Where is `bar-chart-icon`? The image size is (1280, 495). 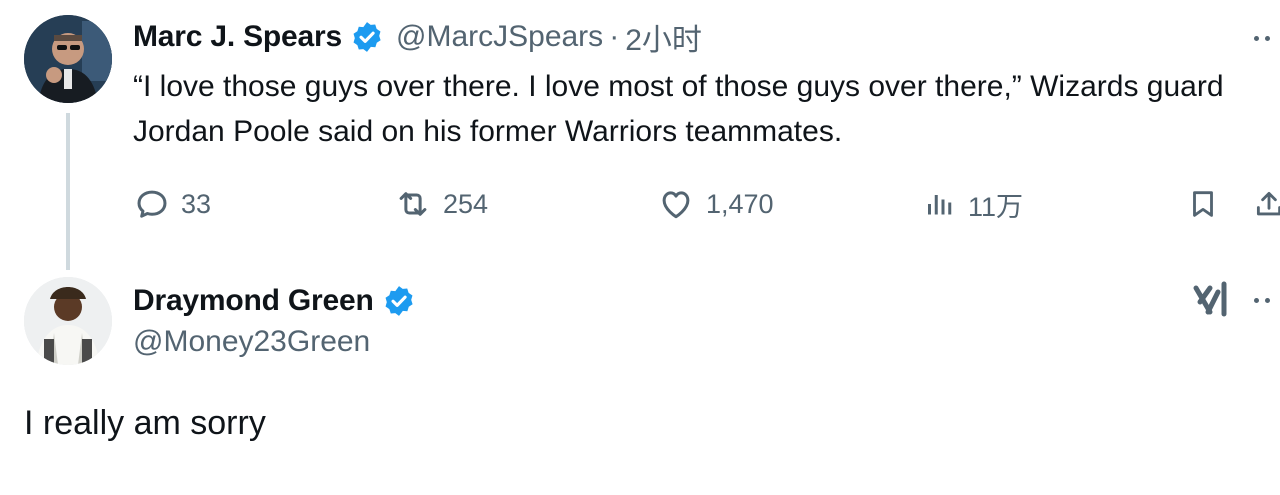 bar-chart-icon is located at coordinates (940, 204).